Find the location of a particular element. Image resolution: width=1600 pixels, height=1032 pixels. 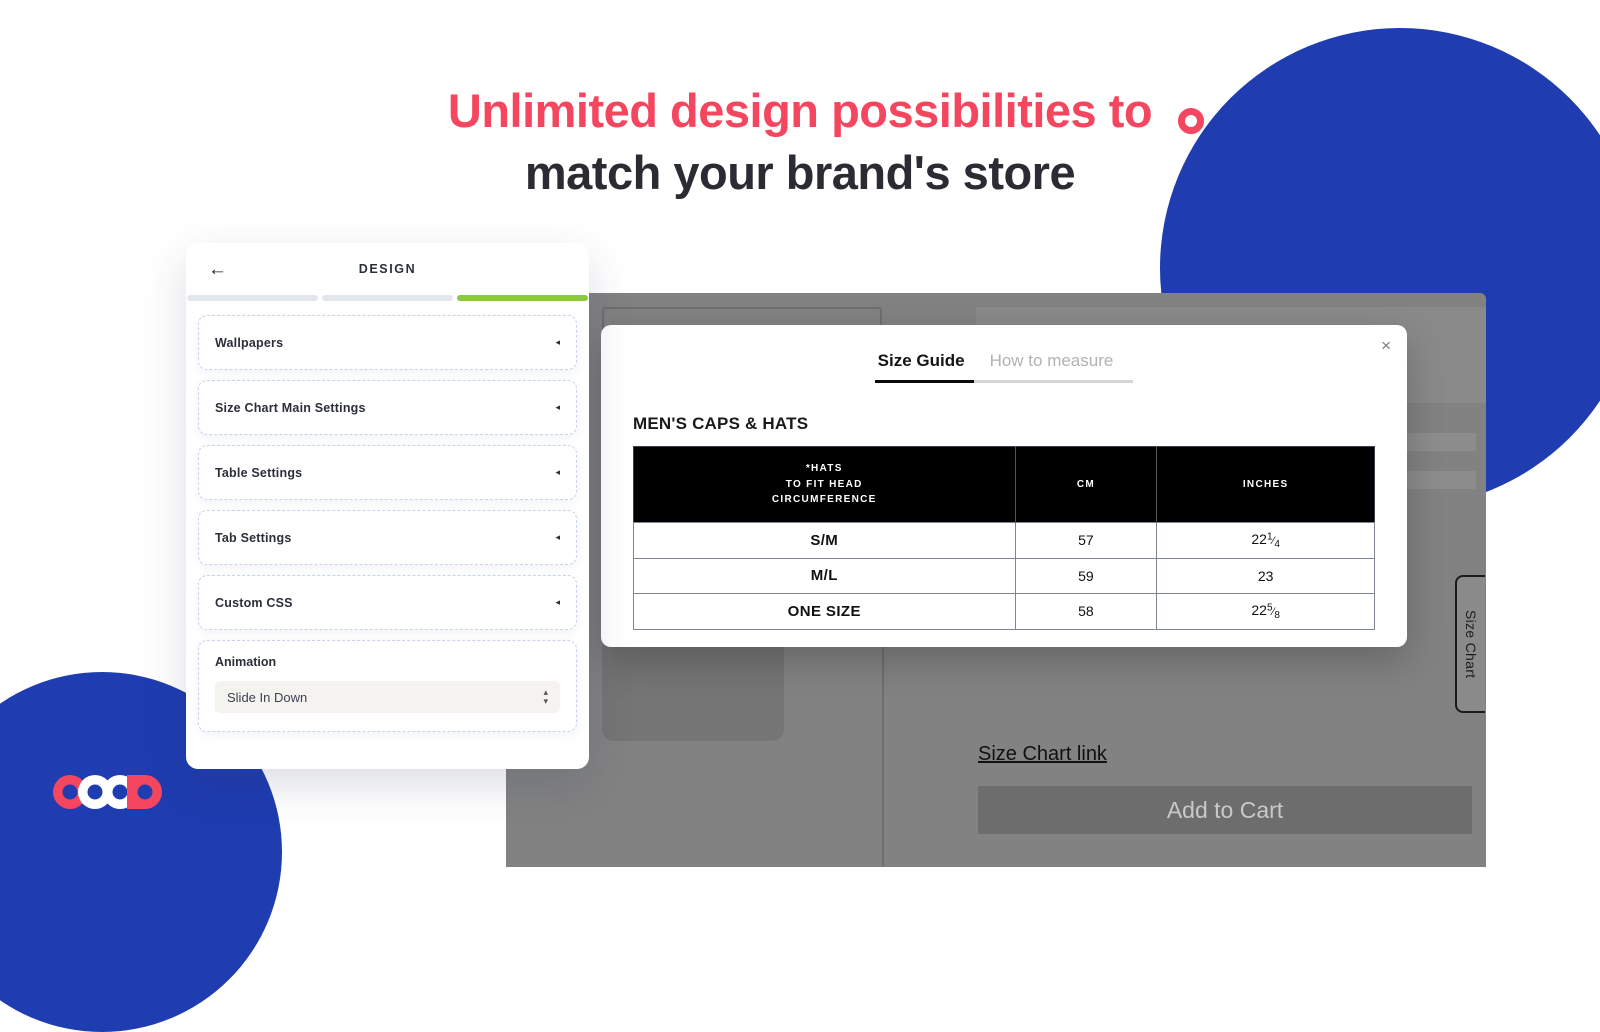

logo-glyphs: GOOD is located at coordinates (107, 792).